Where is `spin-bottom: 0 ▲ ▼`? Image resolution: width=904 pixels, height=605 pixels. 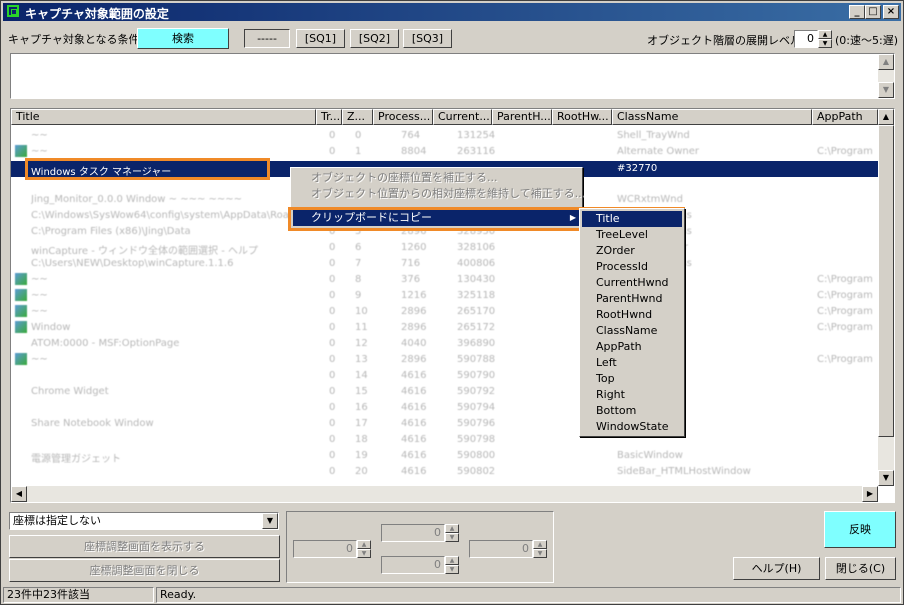
spin-bottom: 0 ▲ ▼ is located at coordinates (420, 565).